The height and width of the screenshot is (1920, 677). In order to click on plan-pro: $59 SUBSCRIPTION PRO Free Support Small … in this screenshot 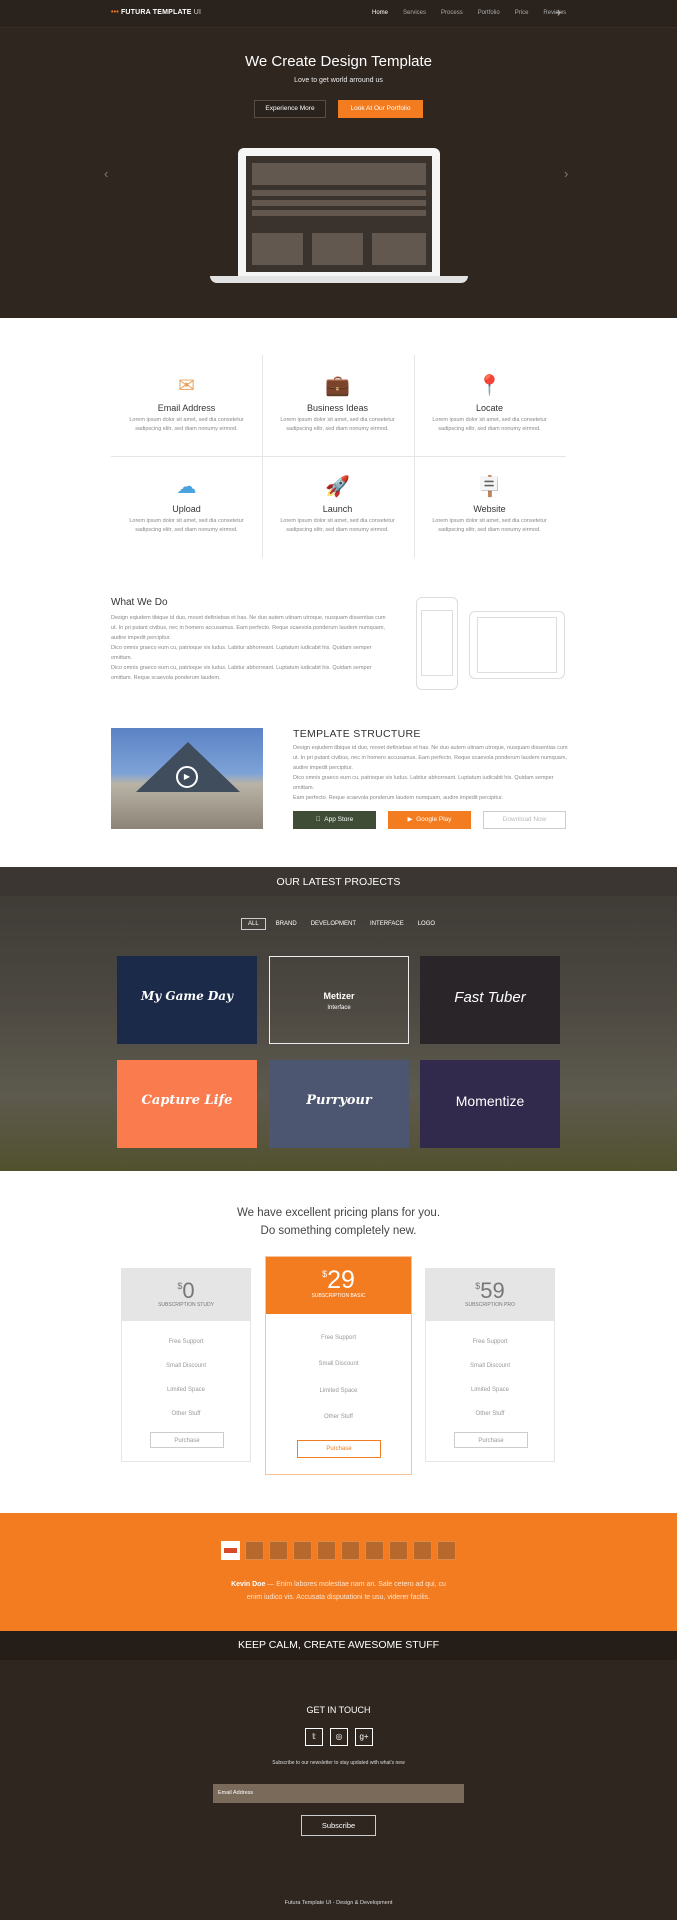, I will do `click(490, 1365)`.